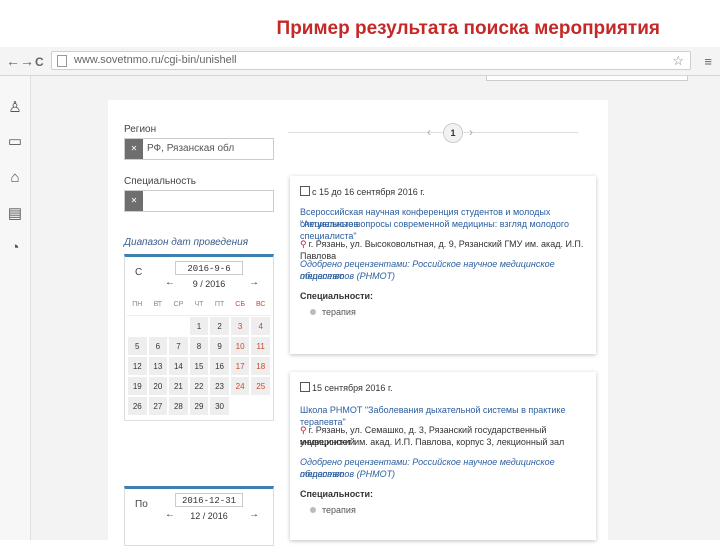  I want to click on region-label: Регион, so click(140, 129).